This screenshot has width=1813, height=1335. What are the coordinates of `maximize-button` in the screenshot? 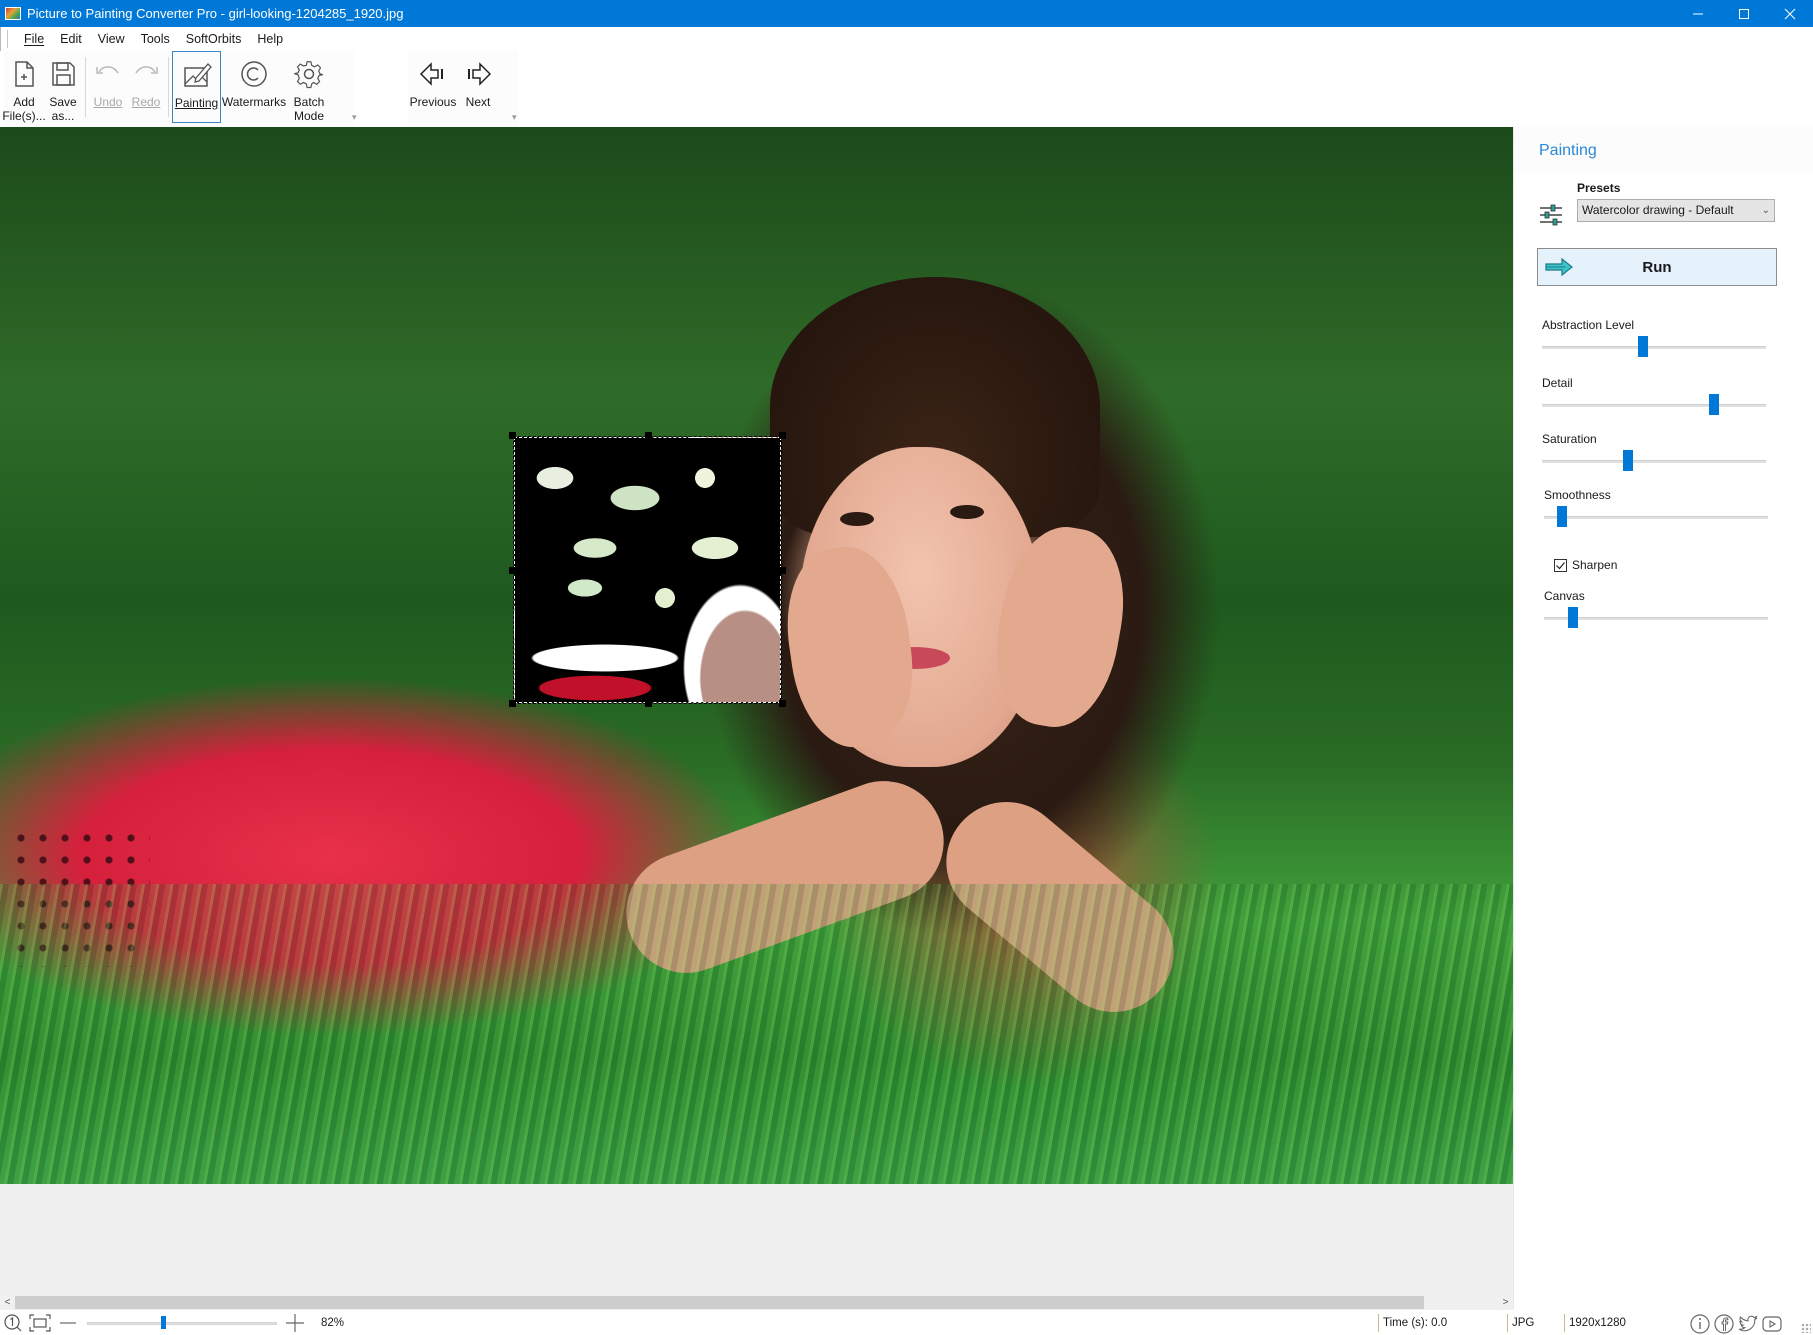 It's located at (1744, 13).